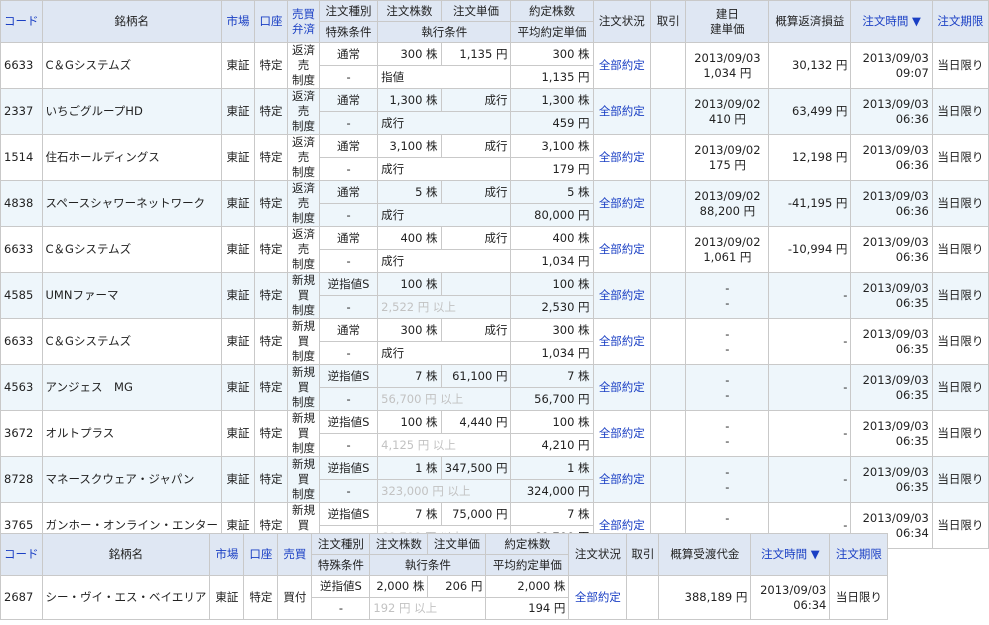 The image size is (989, 625). What do you see at coordinates (552, 146) in the screenshot?
I see `cell-filled: 3,100 株` at bounding box center [552, 146].